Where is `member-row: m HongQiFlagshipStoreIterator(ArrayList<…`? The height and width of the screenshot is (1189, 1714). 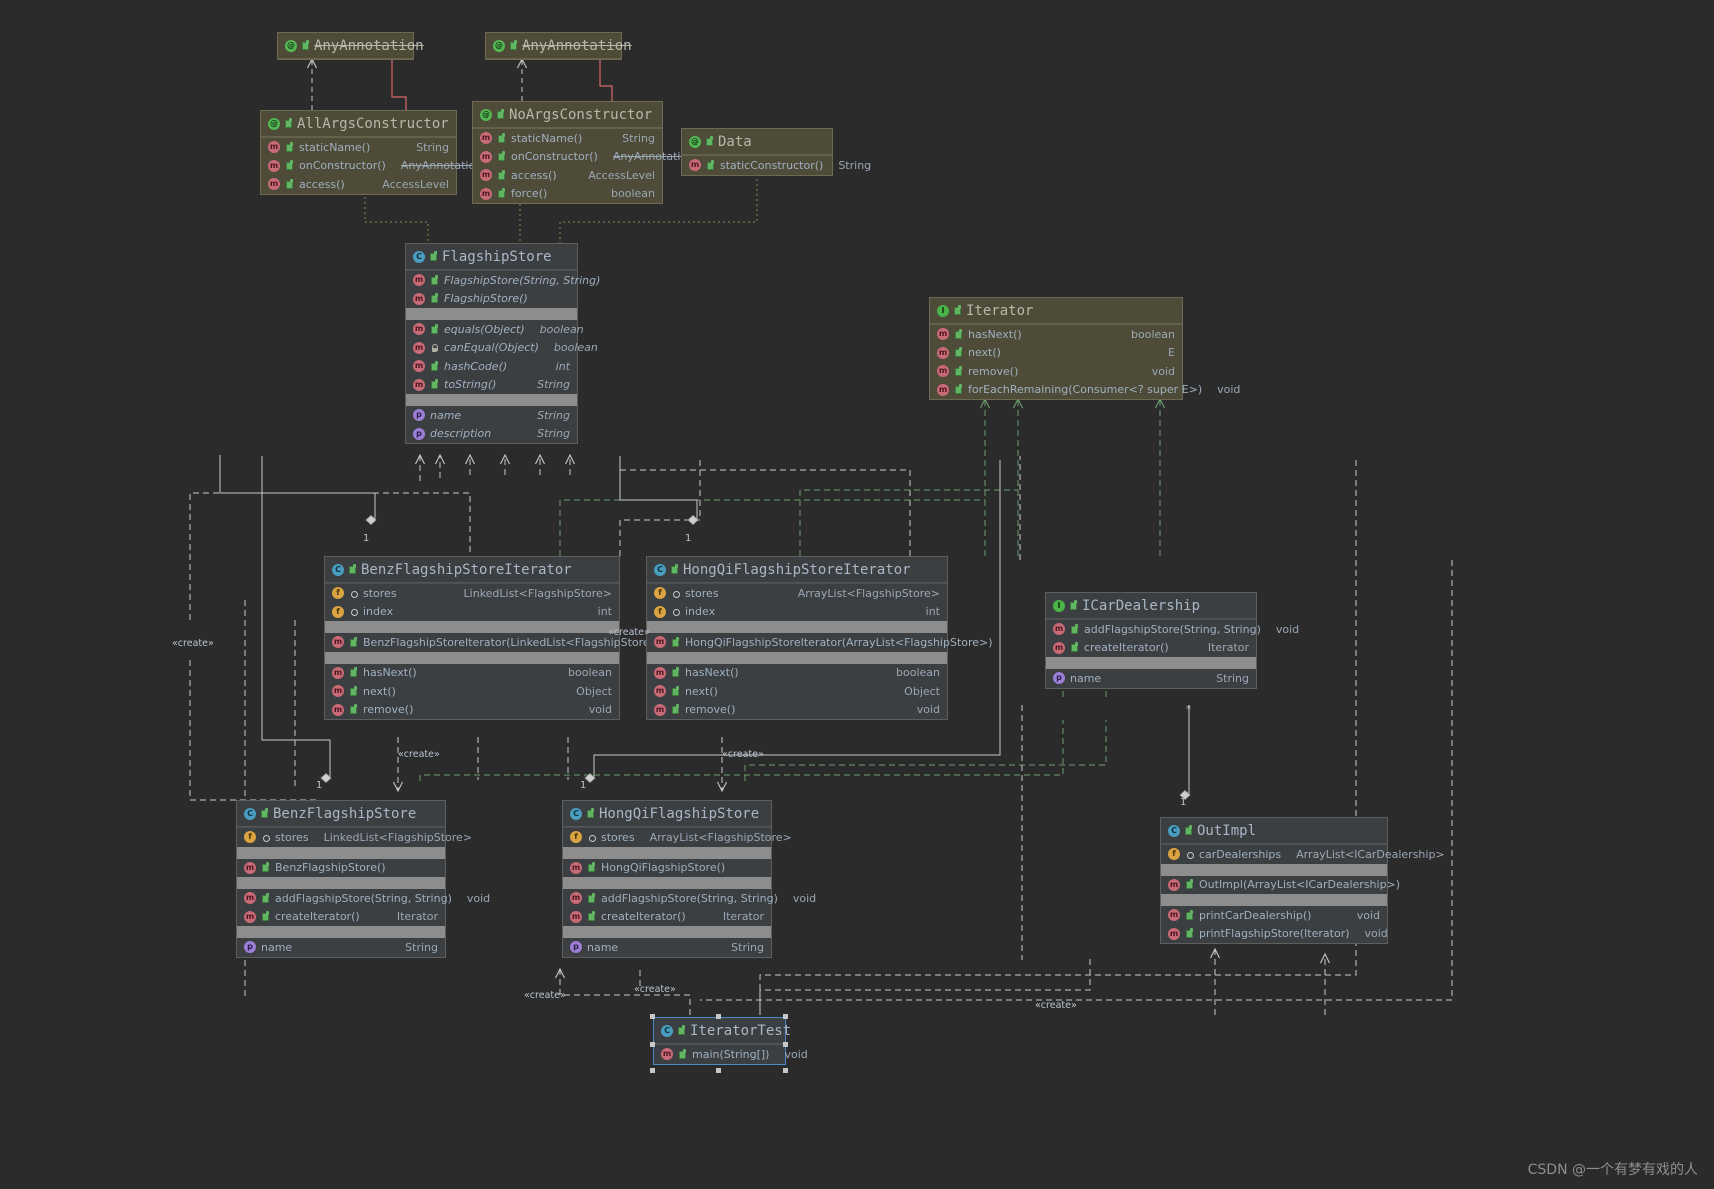
member-row: m HongQiFlagshipStoreIterator(ArrayList<… is located at coordinates (820, 642).